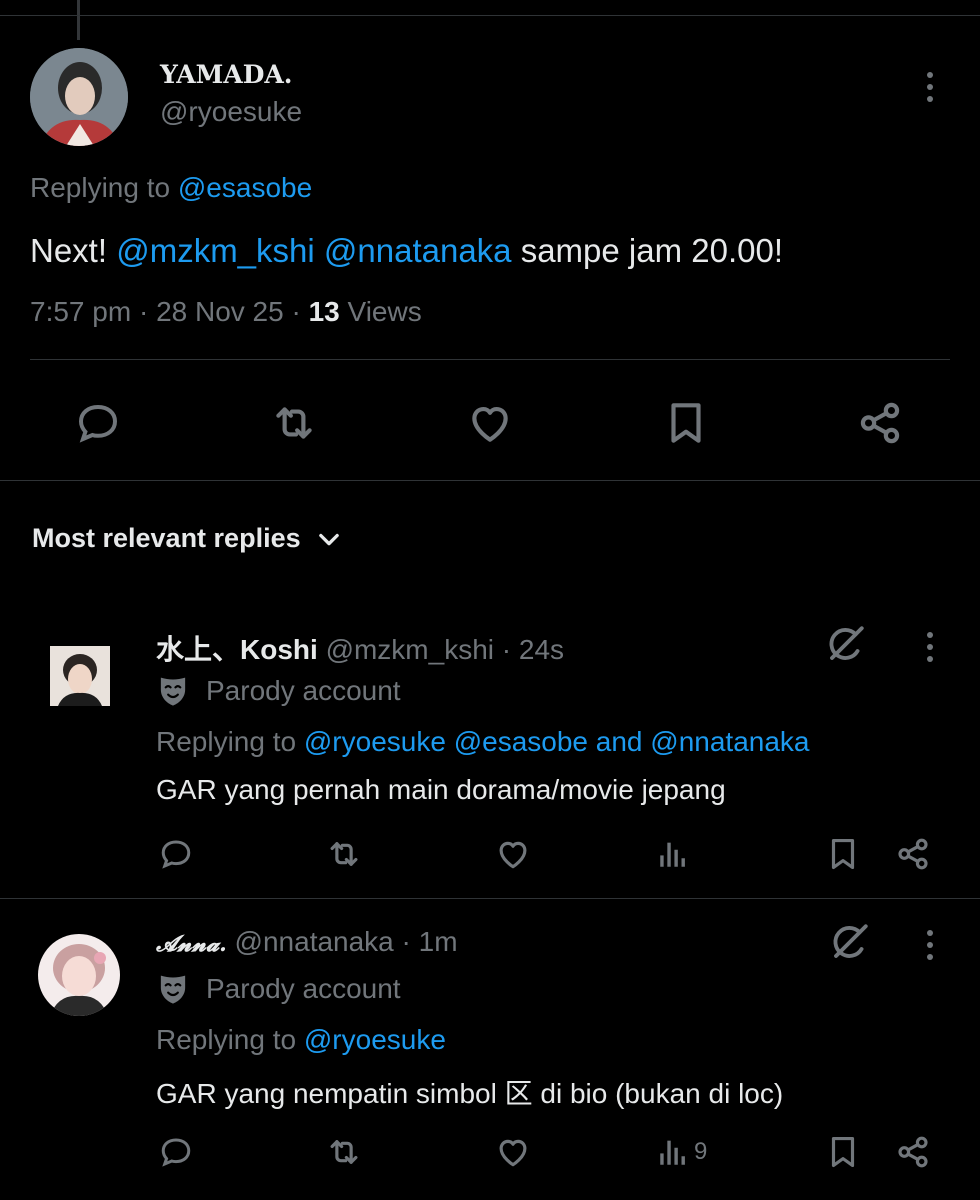 This screenshot has width=980, height=1200. What do you see at coordinates (301, 1040) in the screenshot?
I see `replying-to-line: Replying to @ryoesuke` at bounding box center [301, 1040].